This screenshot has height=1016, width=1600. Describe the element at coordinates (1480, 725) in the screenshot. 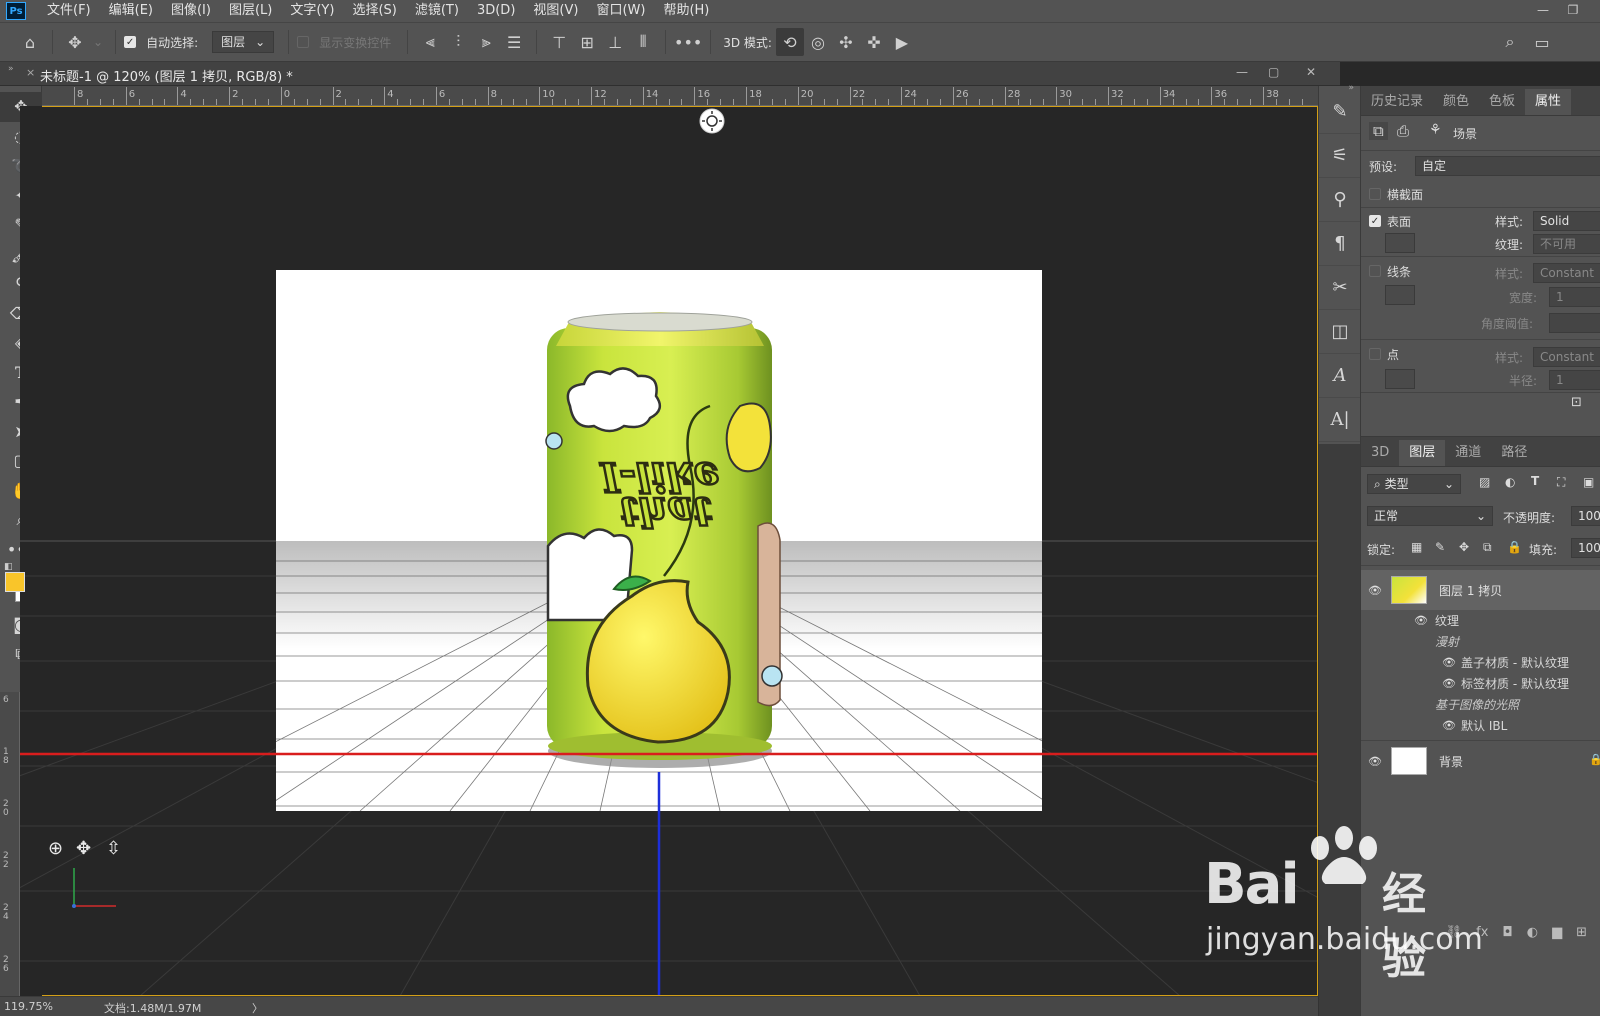

I see `ibl-item-row: 👁 默认 IBL` at that location.